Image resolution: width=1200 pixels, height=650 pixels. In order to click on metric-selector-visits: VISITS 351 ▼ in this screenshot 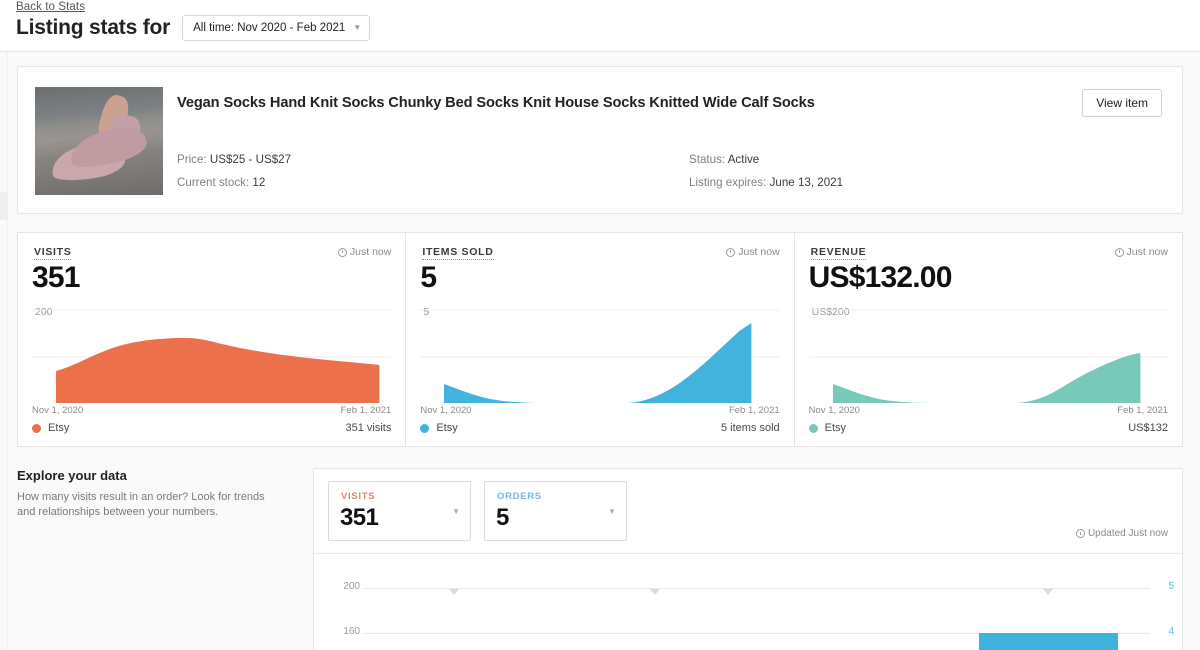, I will do `click(399, 511)`.